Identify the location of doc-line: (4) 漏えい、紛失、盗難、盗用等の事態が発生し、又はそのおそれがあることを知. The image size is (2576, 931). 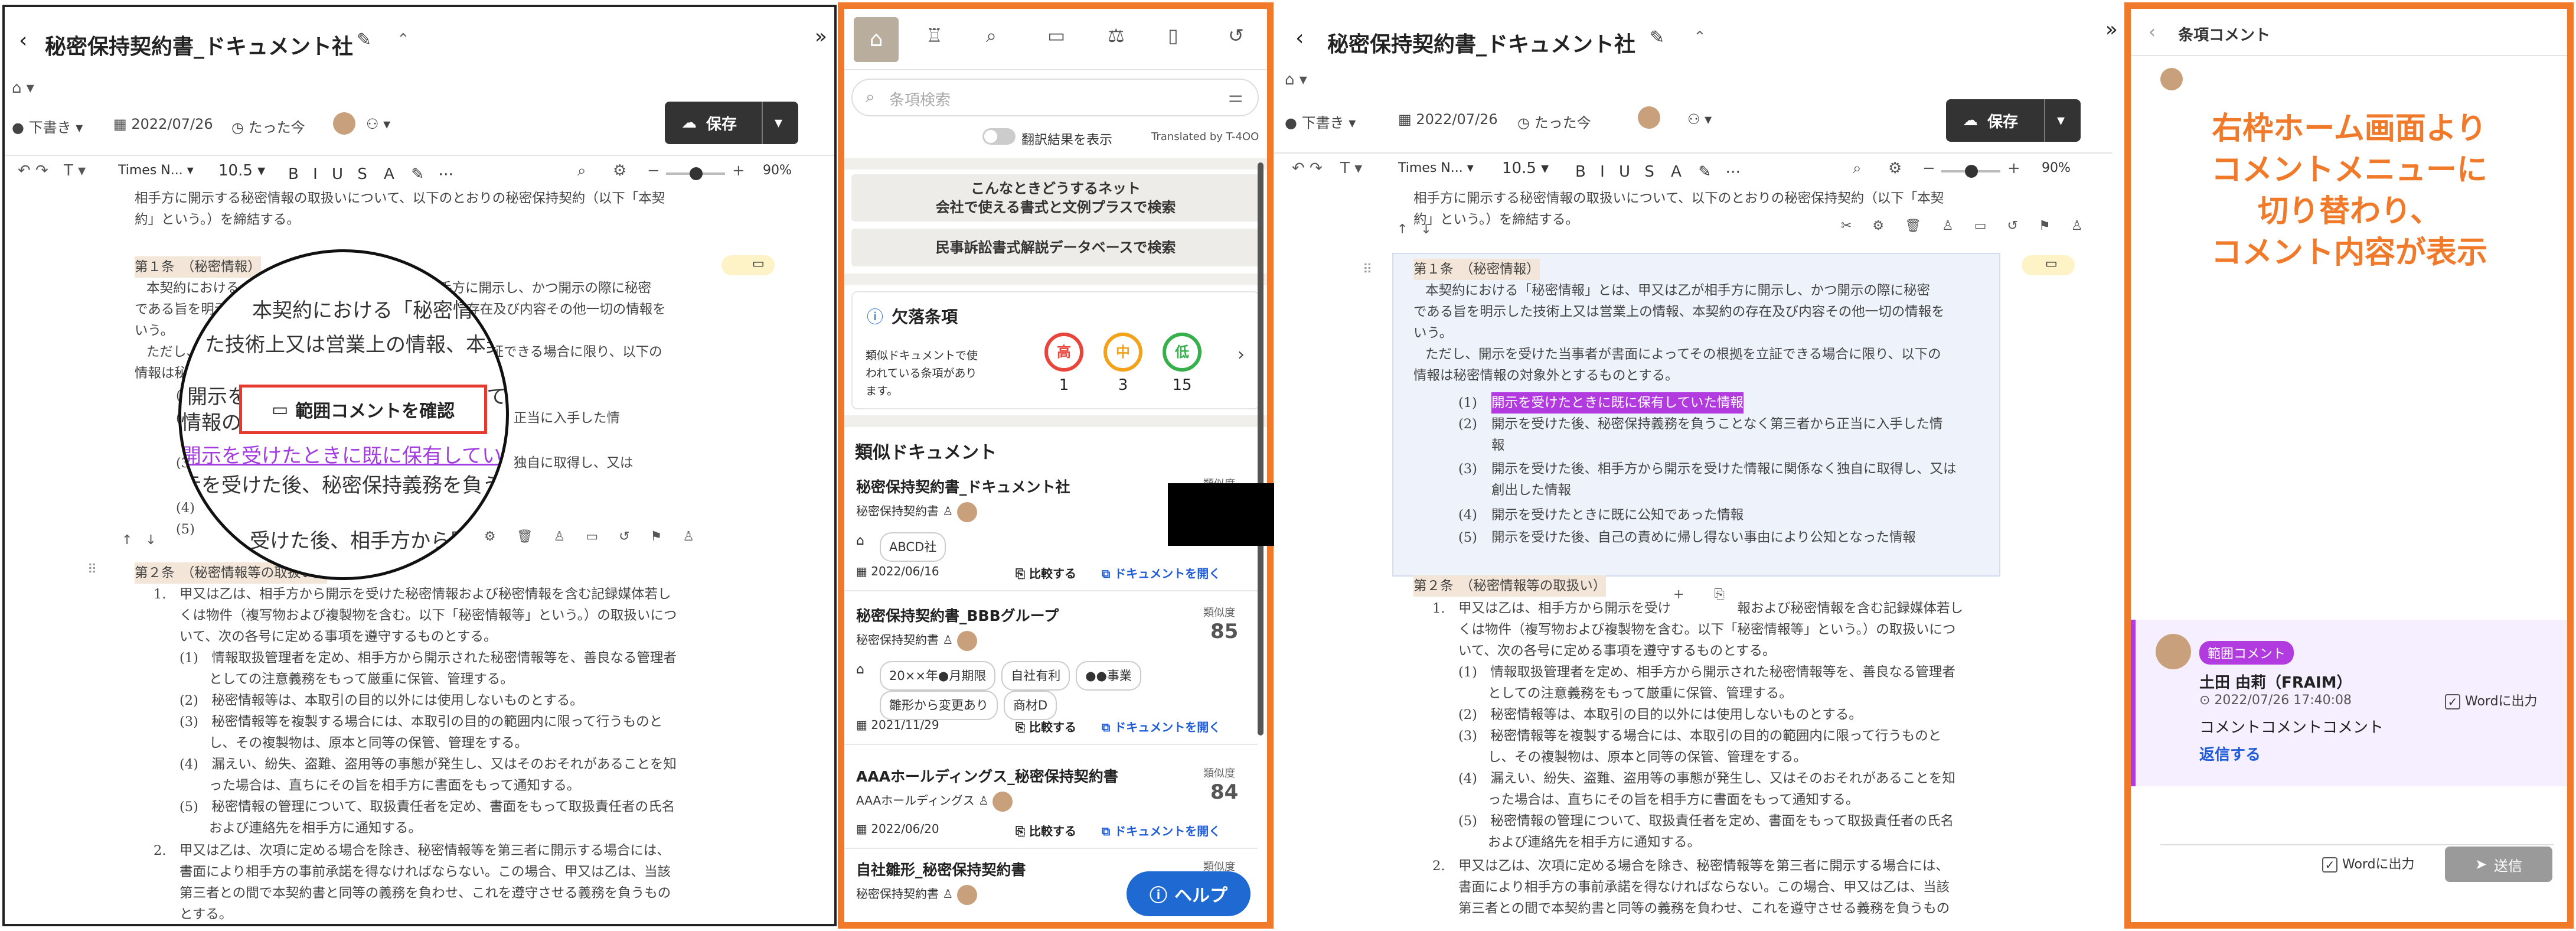
(428, 764).